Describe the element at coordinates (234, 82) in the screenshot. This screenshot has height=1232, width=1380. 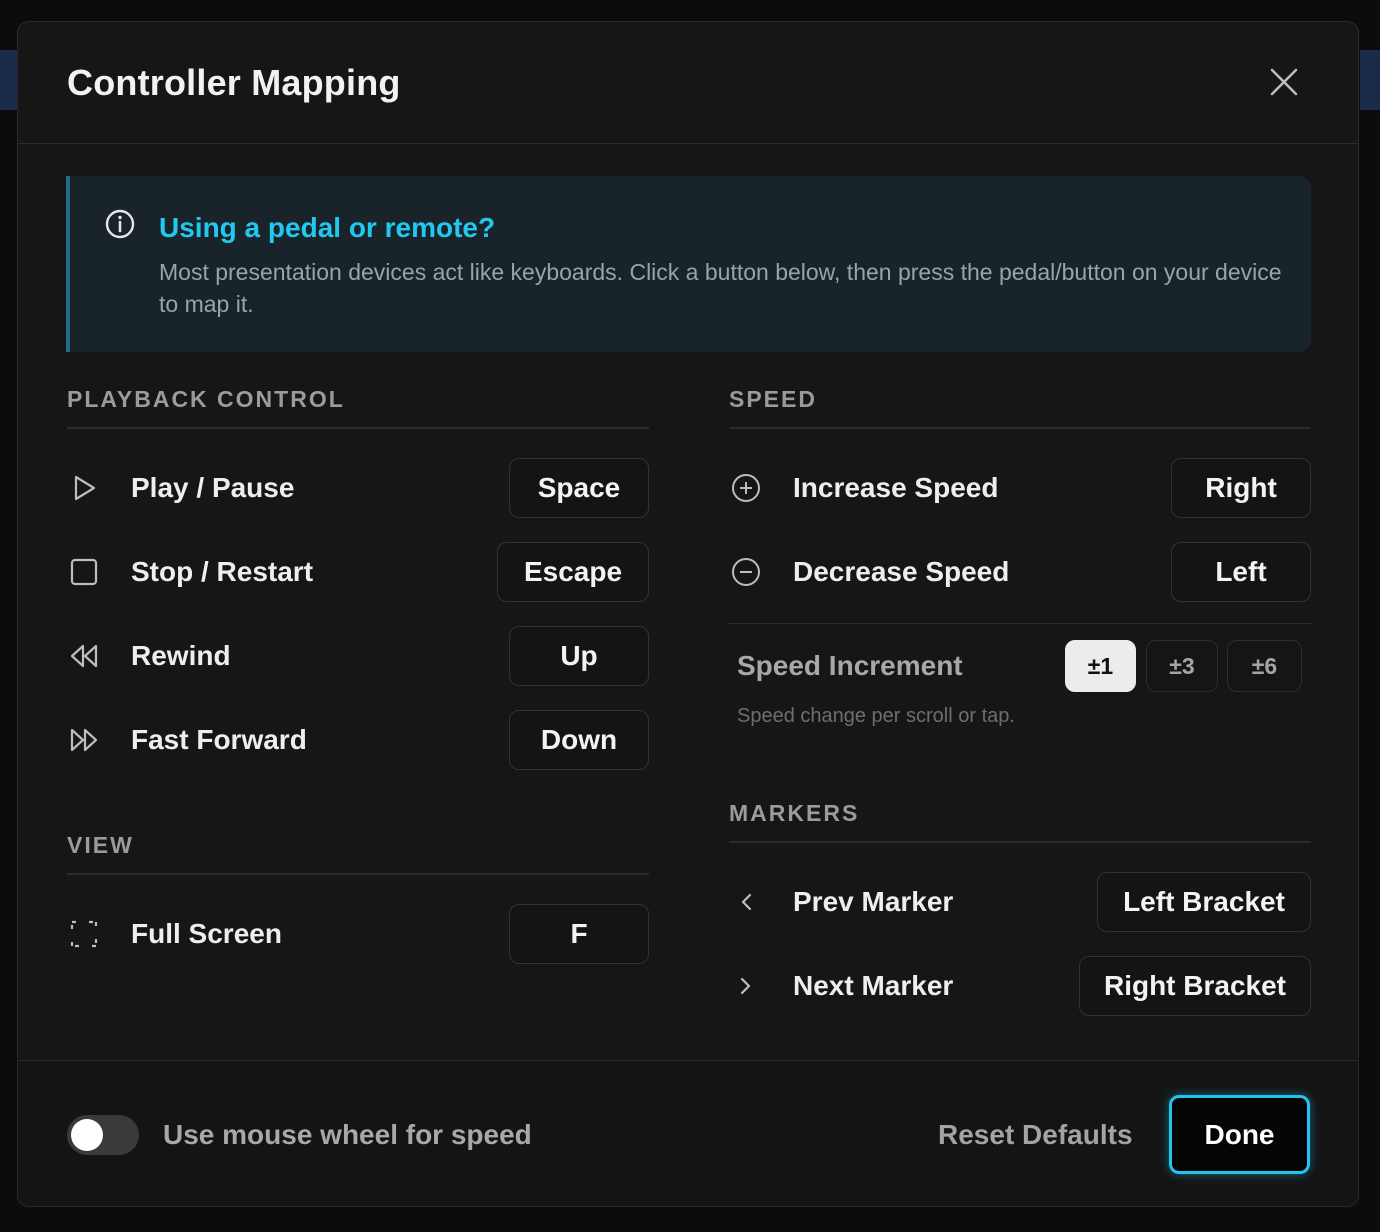
I see `dialog-title: Controller Mapping` at that location.